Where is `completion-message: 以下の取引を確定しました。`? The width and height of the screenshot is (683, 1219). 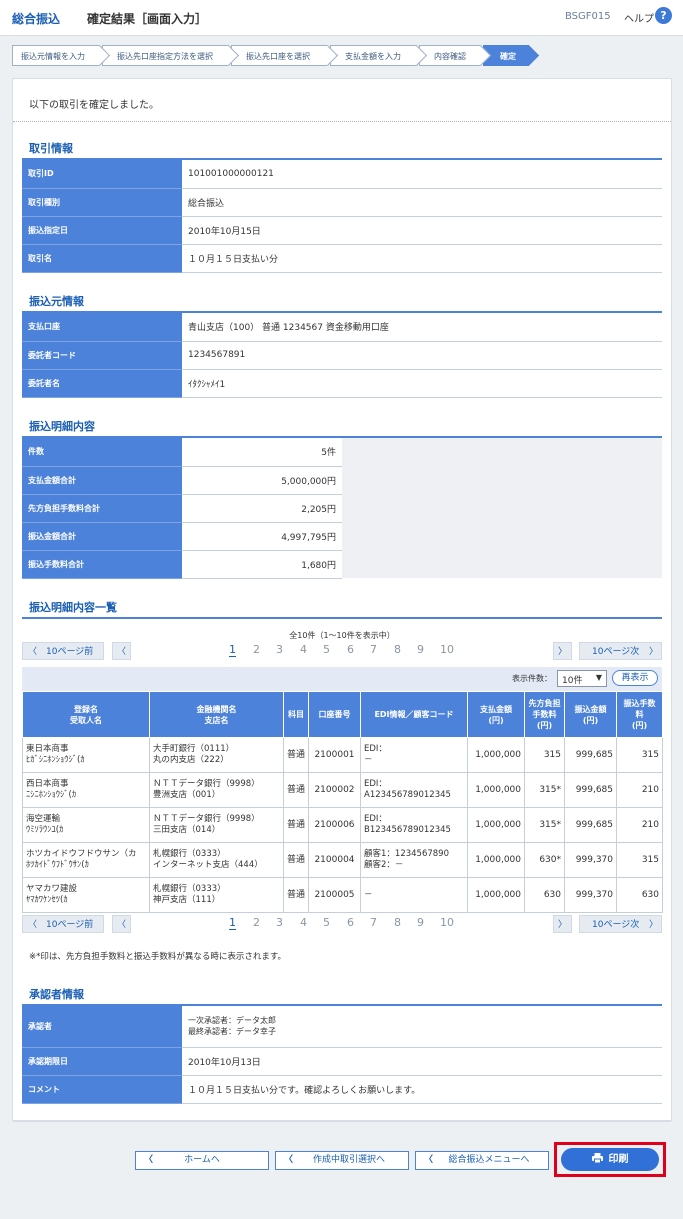 completion-message: 以下の取引を確定しました。 is located at coordinates (94, 105).